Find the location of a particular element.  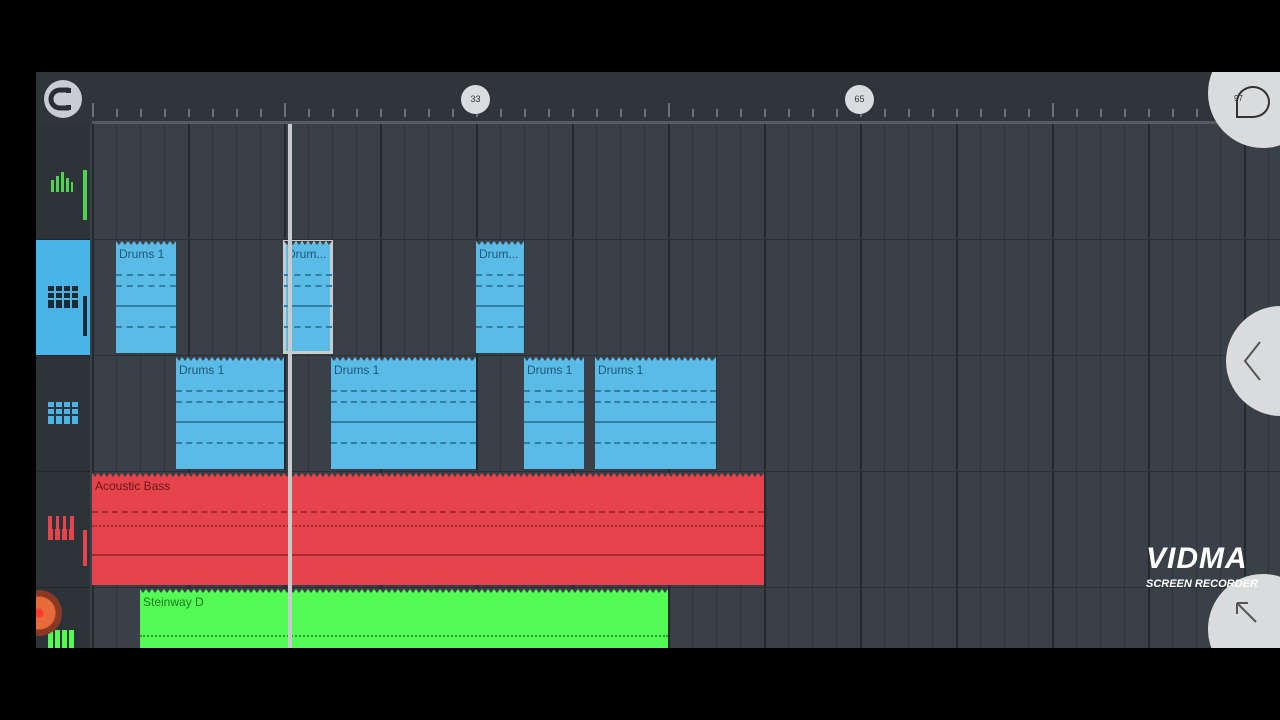

watermark-subtitle: SCREEN RECORDER is located at coordinates (1202, 584).